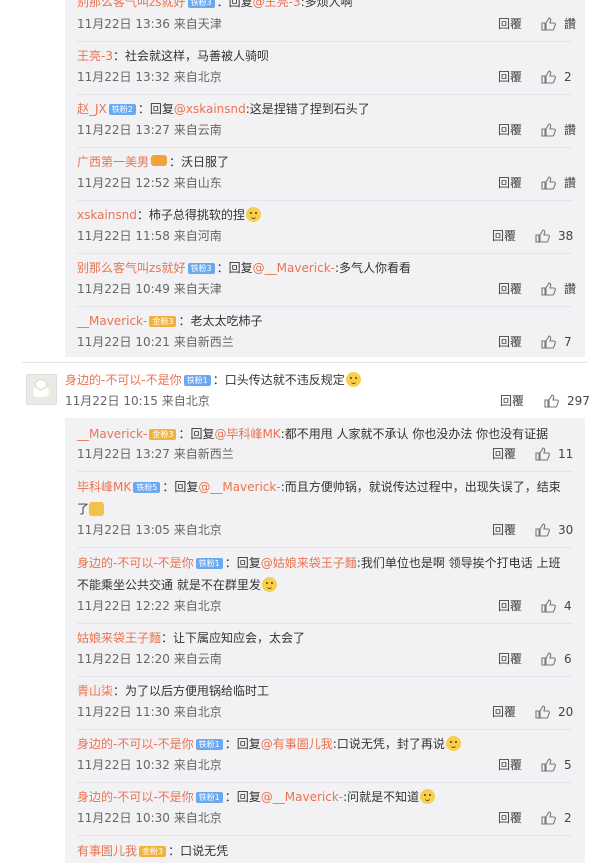  What do you see at coordinates (92, 109) in the screenshot?
I see `username-link: 赵_JX` at bounding box center [92, 109].